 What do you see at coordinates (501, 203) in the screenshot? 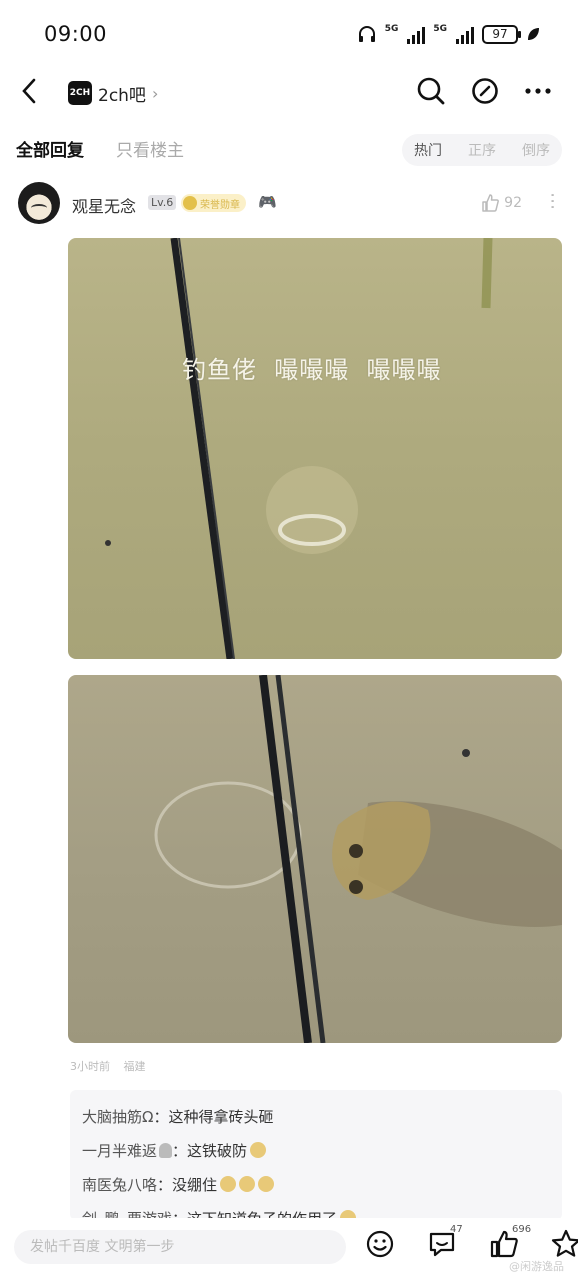
I see `post-like-button: 92` at bounding box center [501, 203].